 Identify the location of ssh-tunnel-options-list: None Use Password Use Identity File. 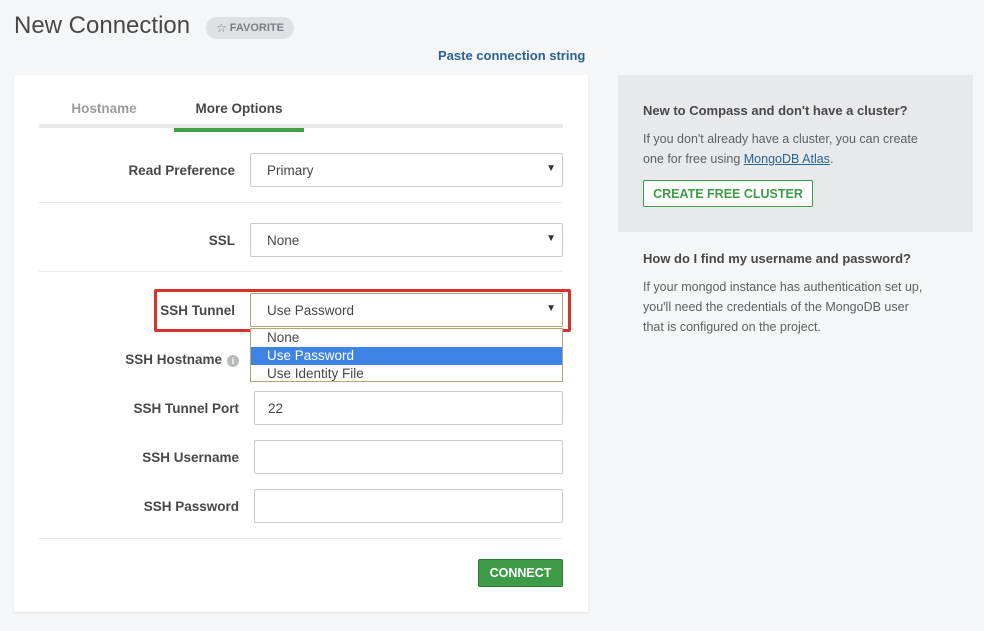
(406, 355).